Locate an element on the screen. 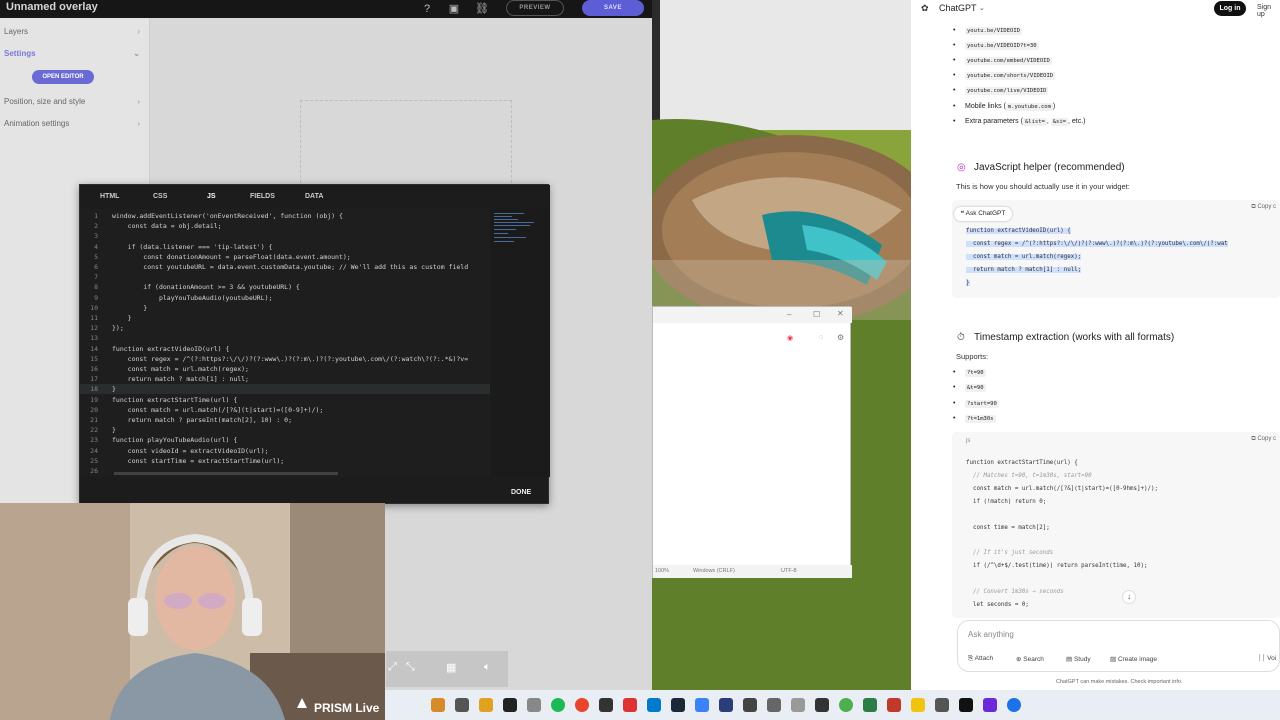 This screenshot has height=720, width=1280. chat-input-placeholder: Ask anything is located at coordinates (991, 634).